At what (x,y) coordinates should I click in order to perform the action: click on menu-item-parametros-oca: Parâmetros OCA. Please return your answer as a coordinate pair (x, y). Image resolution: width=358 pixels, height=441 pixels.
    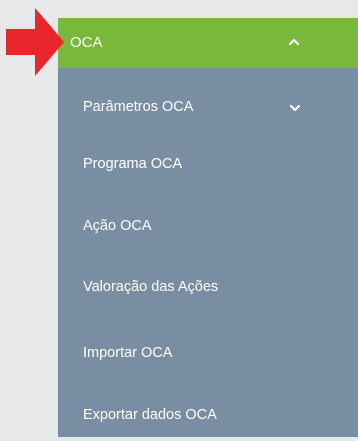
    Looking at the image, I should click on (208, 100).